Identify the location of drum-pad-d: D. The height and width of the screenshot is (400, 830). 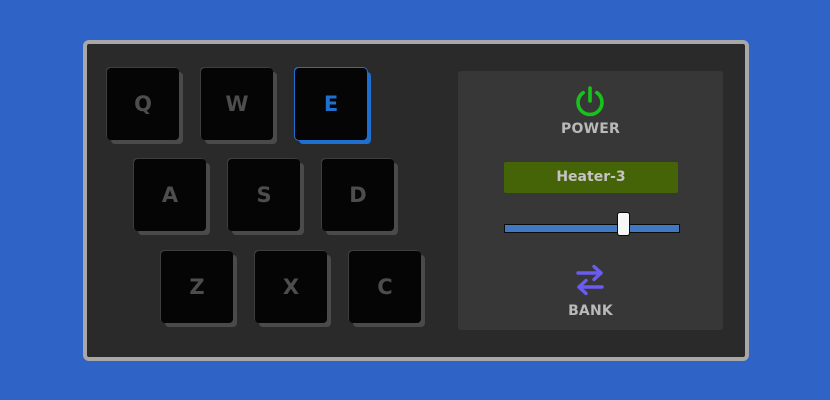
(358, 195).